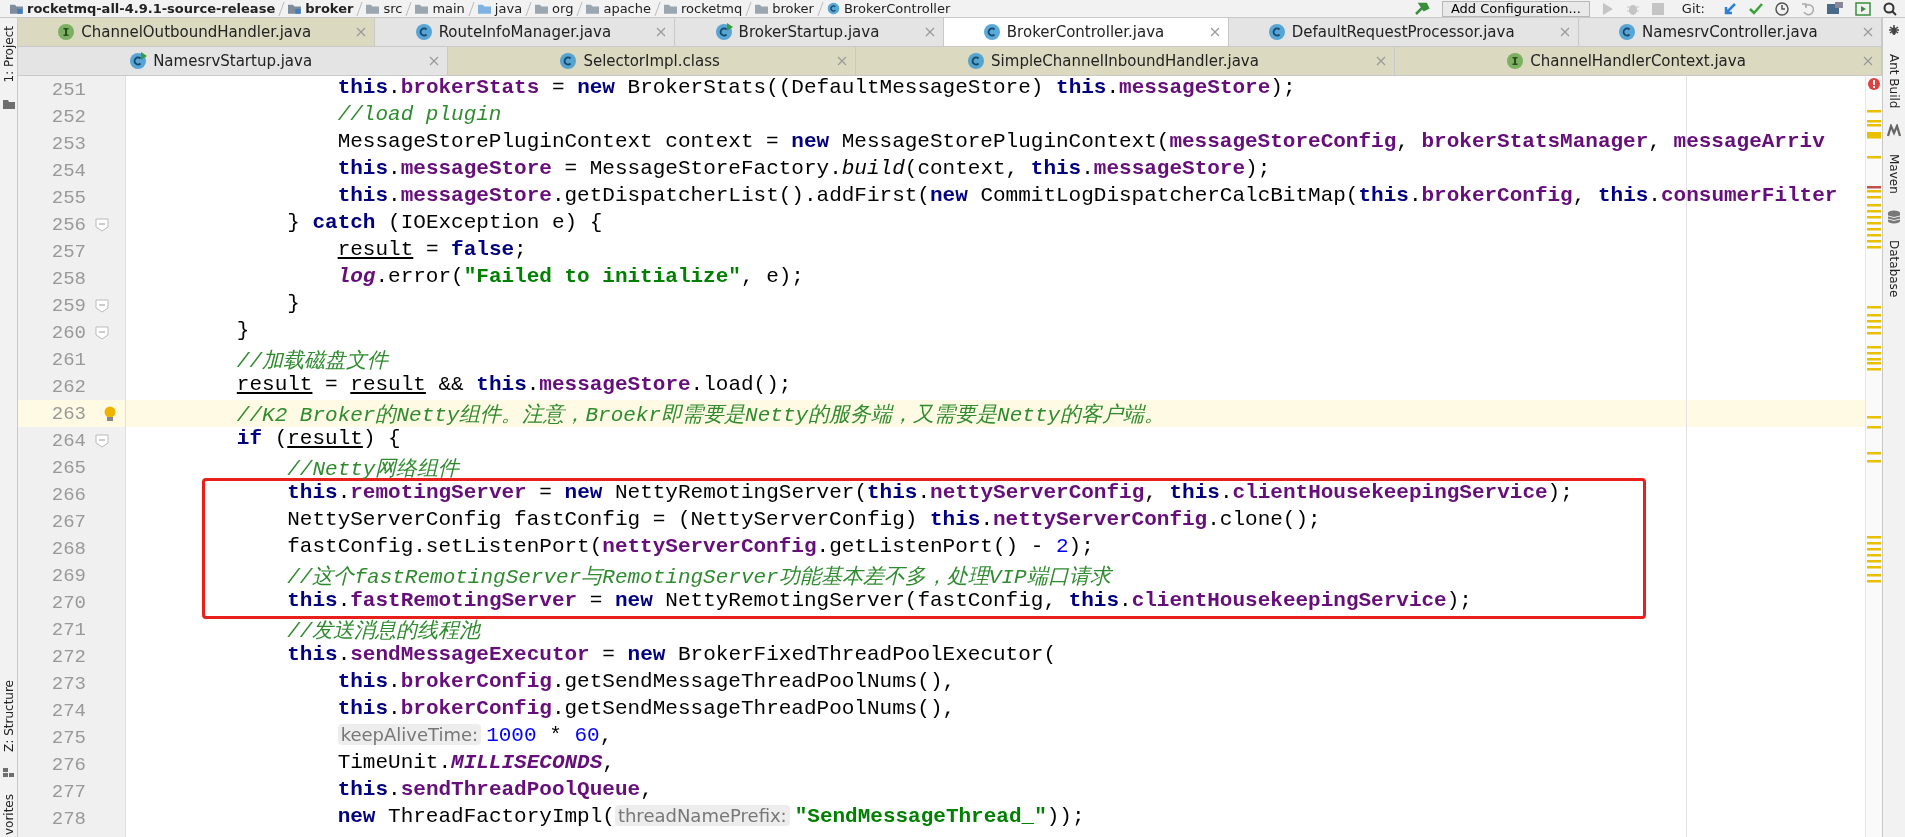 The width and height of the screenshot is (1905, 837). I want to click on tool-window-button: 1: Project, so click(8, 54).